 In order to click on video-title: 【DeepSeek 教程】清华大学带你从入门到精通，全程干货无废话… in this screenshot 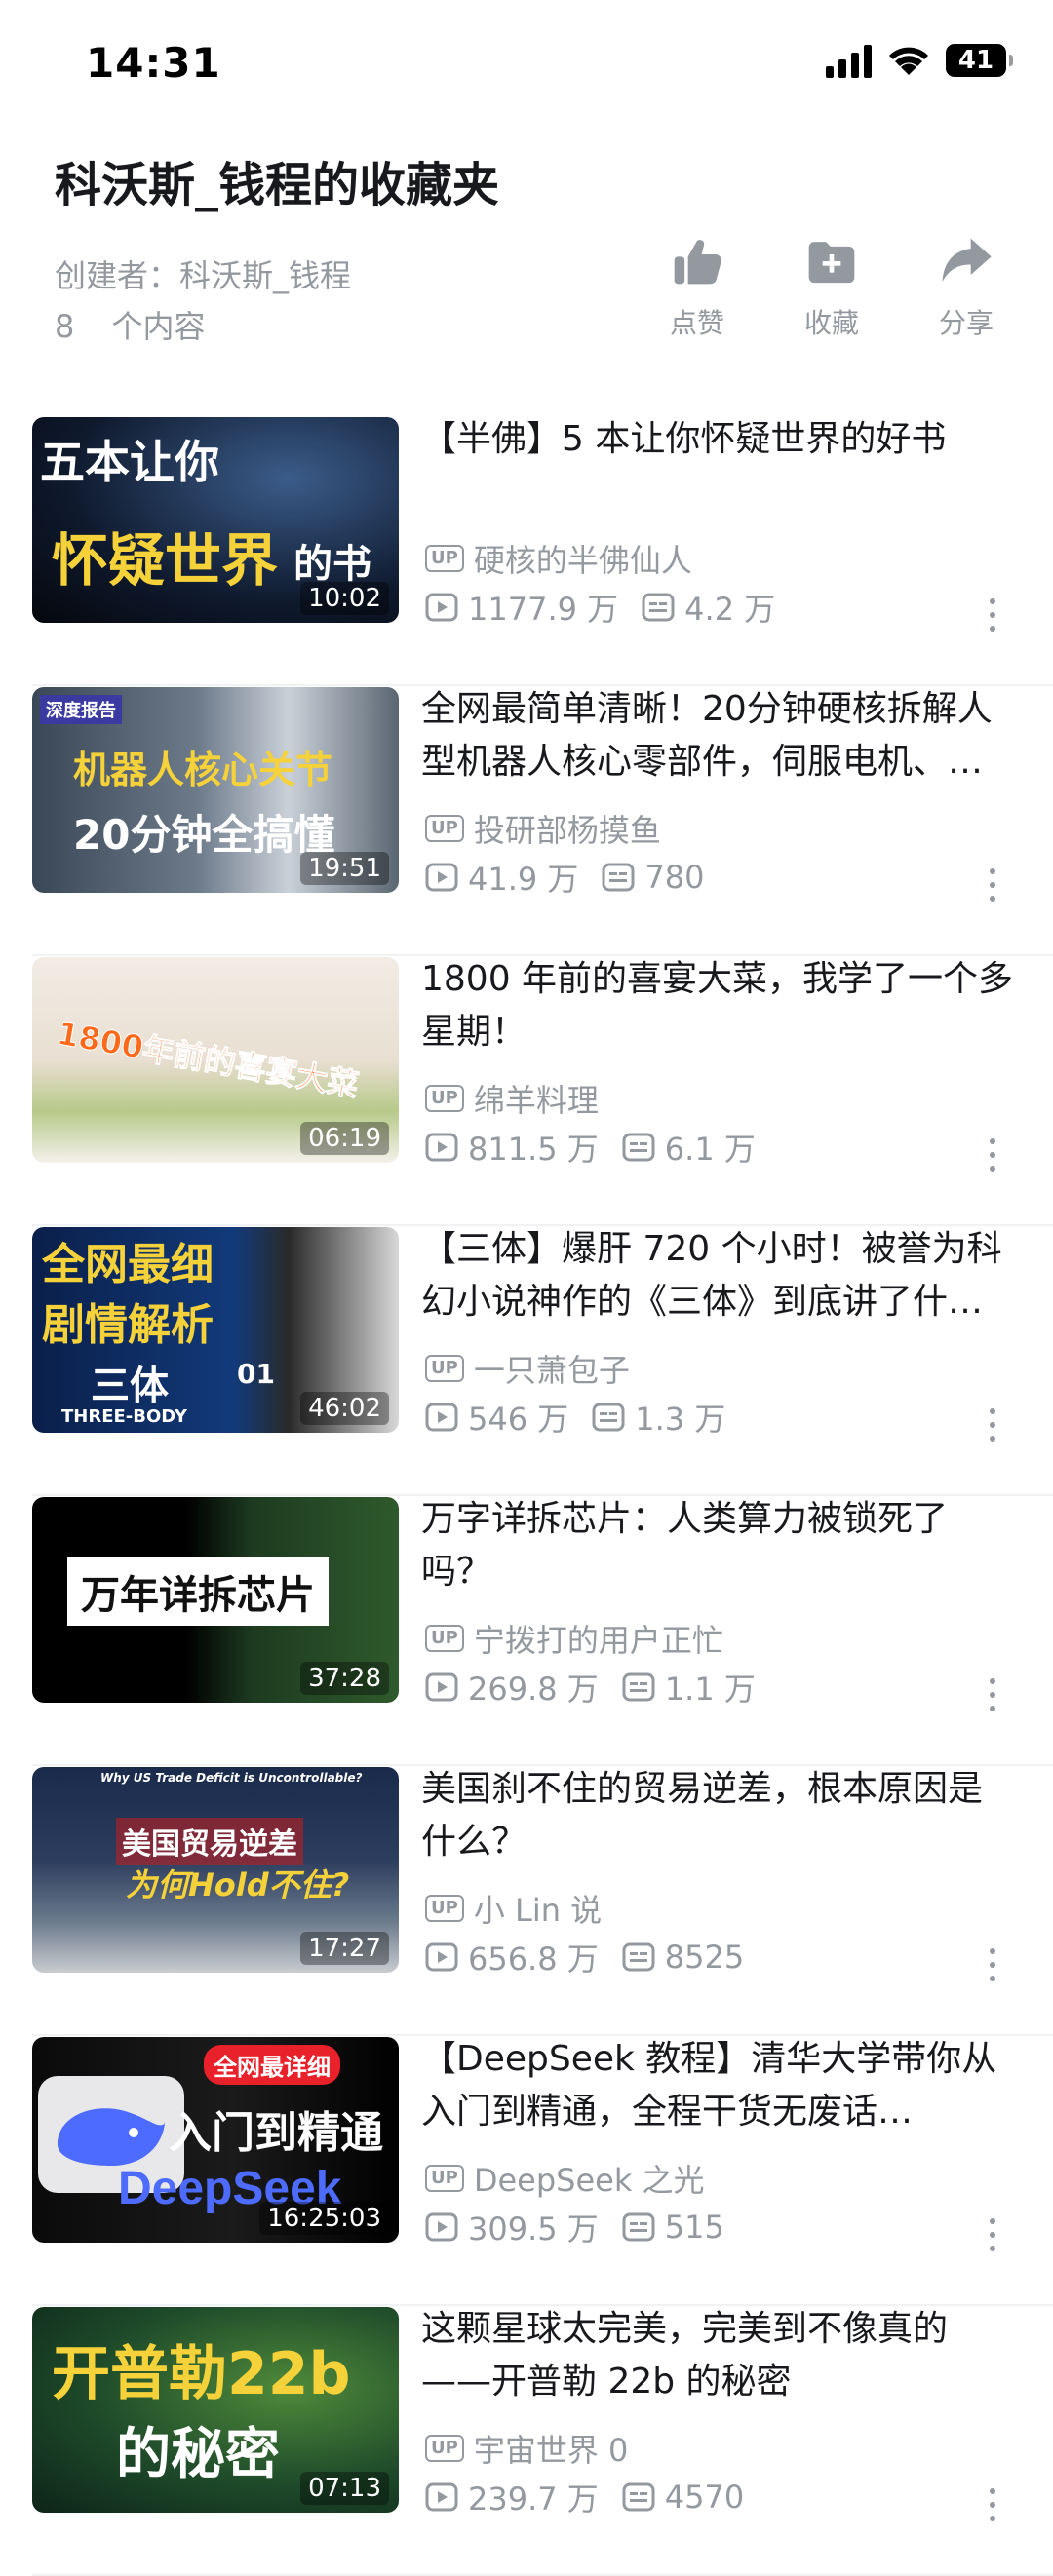, I will do `click(718, 2085)`.